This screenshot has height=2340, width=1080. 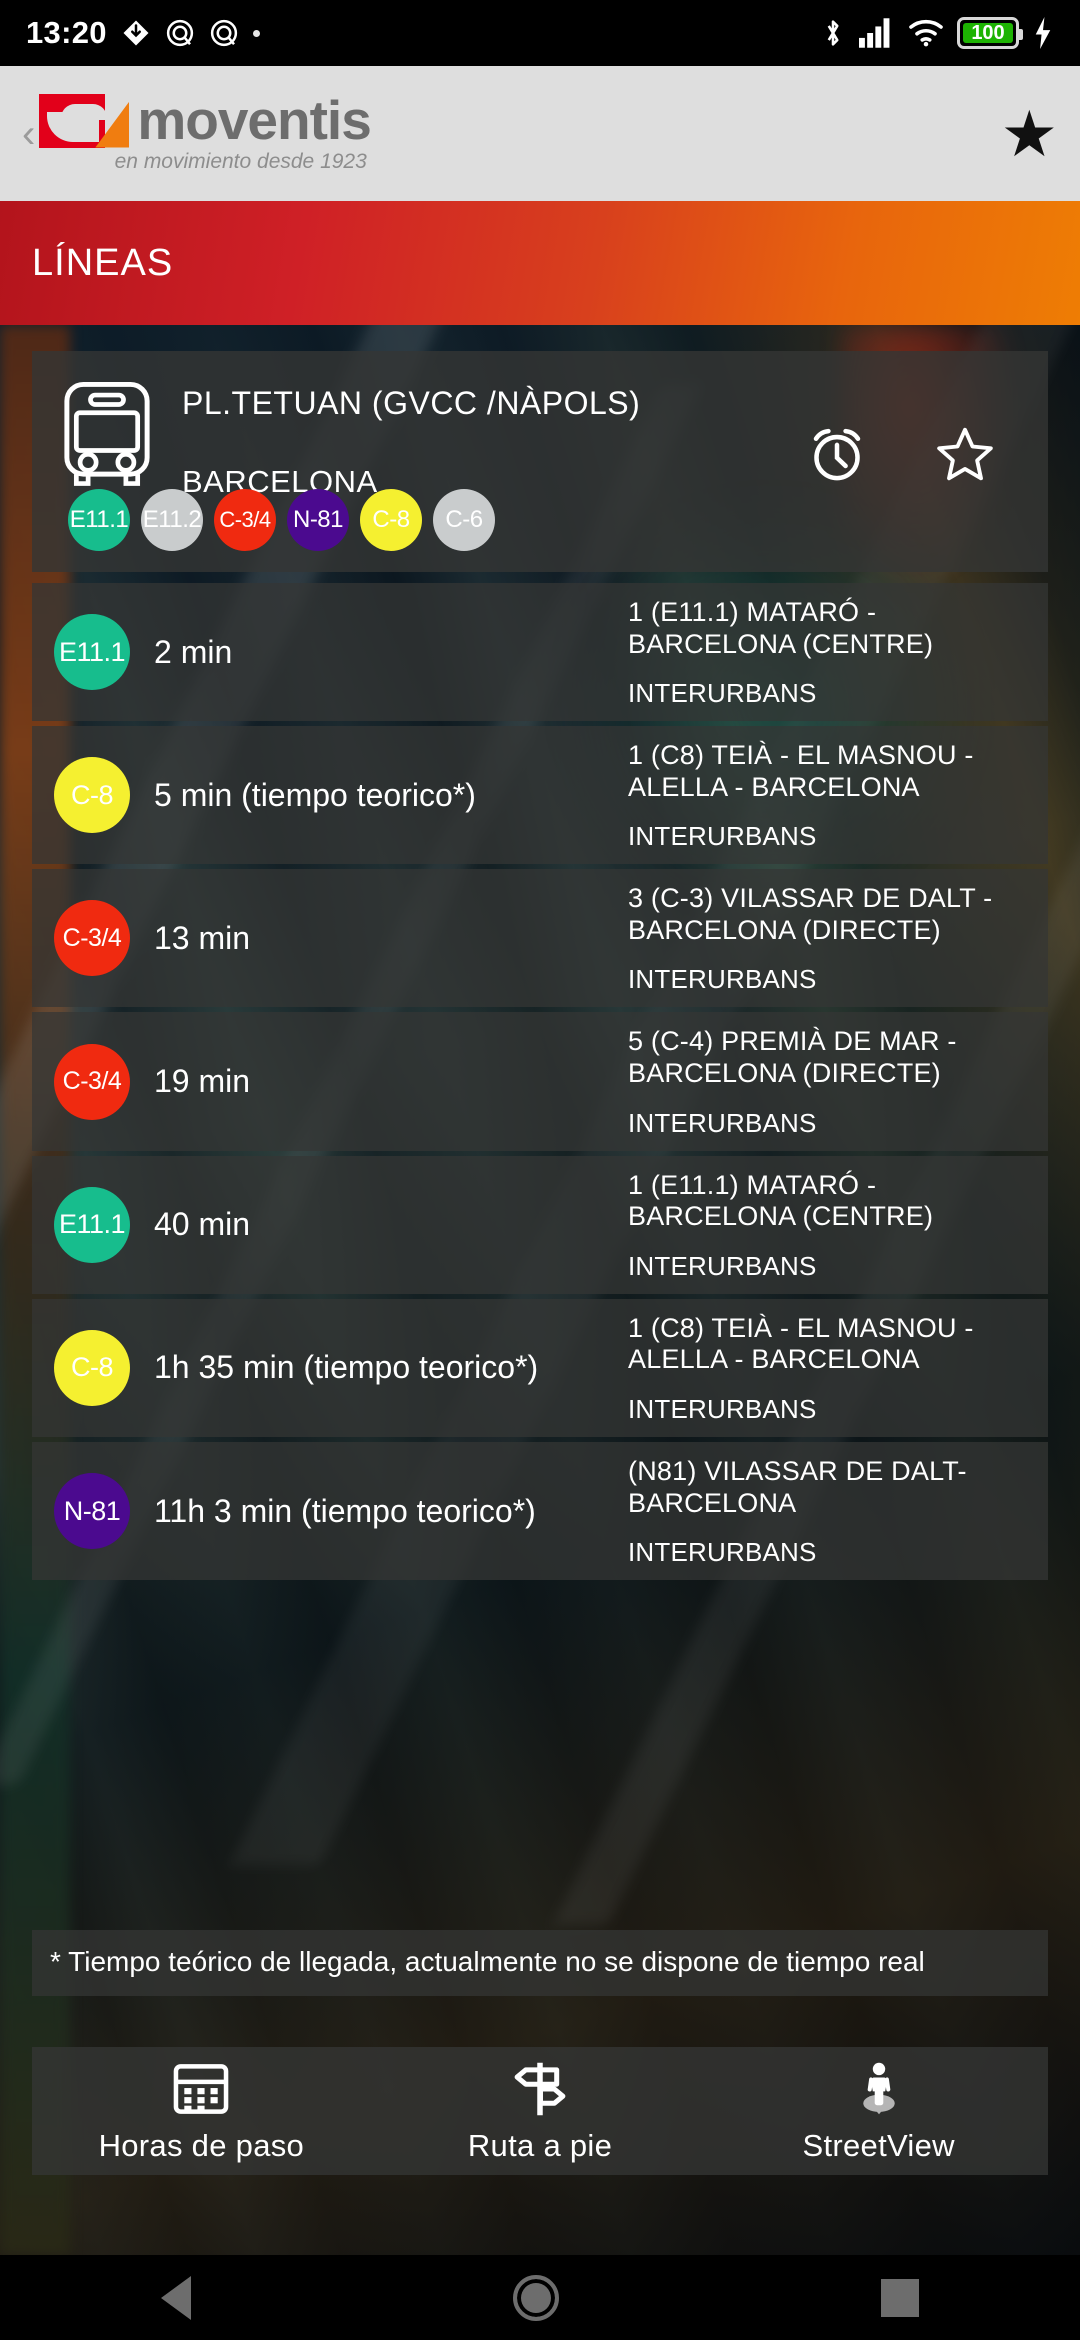 What do you see at coordinates (280, 481) in the screenshot?
I see `stop-city: BARCELONA` at bounding box center [280, 481].